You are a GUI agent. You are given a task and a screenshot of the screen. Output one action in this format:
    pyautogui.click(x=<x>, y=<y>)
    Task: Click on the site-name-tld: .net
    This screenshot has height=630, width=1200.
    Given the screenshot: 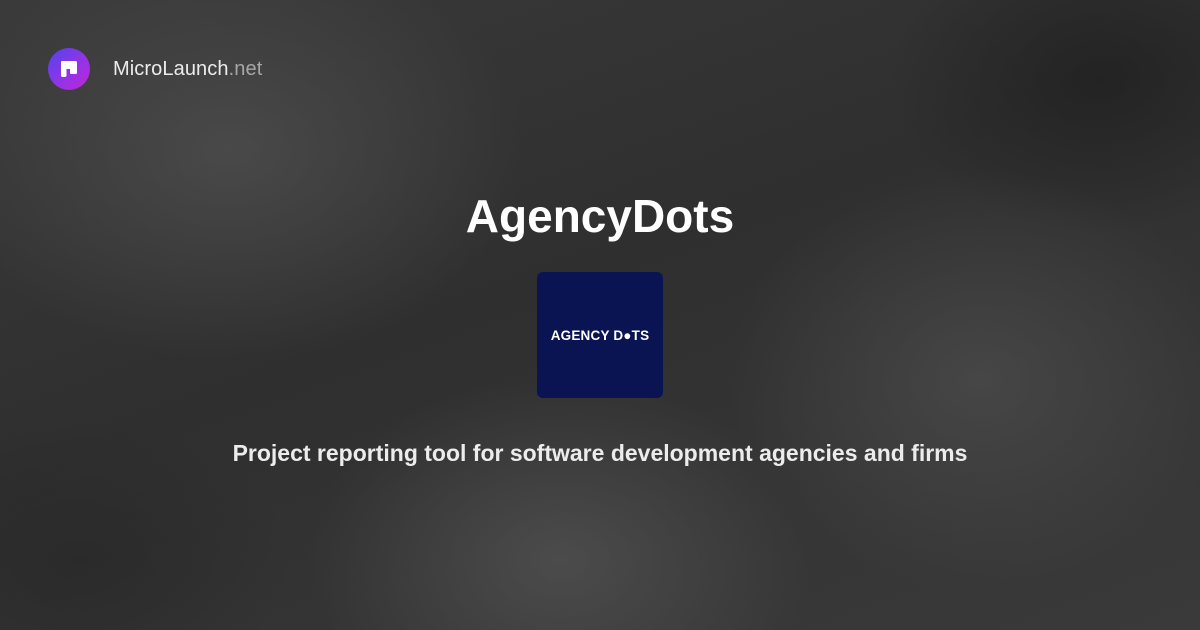 What is the action you would take?
    pyautogui.click(x=245, y=68)
    